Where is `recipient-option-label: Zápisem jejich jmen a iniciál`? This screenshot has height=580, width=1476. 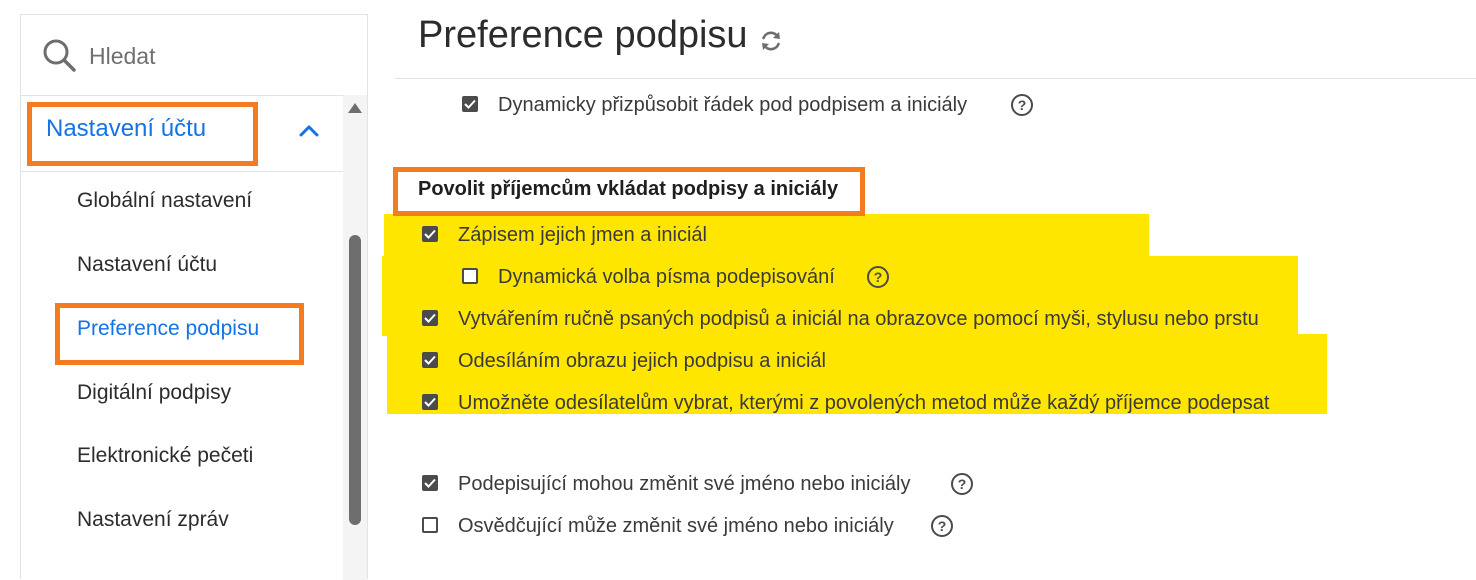 recipient-option-label: Zápisem jejich jmen a iniciál is located at coordinates (582, 235).